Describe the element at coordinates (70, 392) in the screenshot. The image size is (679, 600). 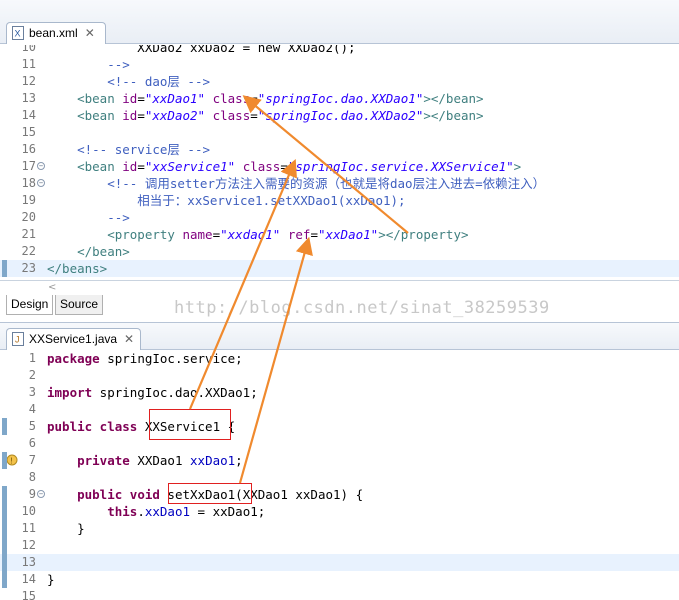
I see `code-token: import` at that location.